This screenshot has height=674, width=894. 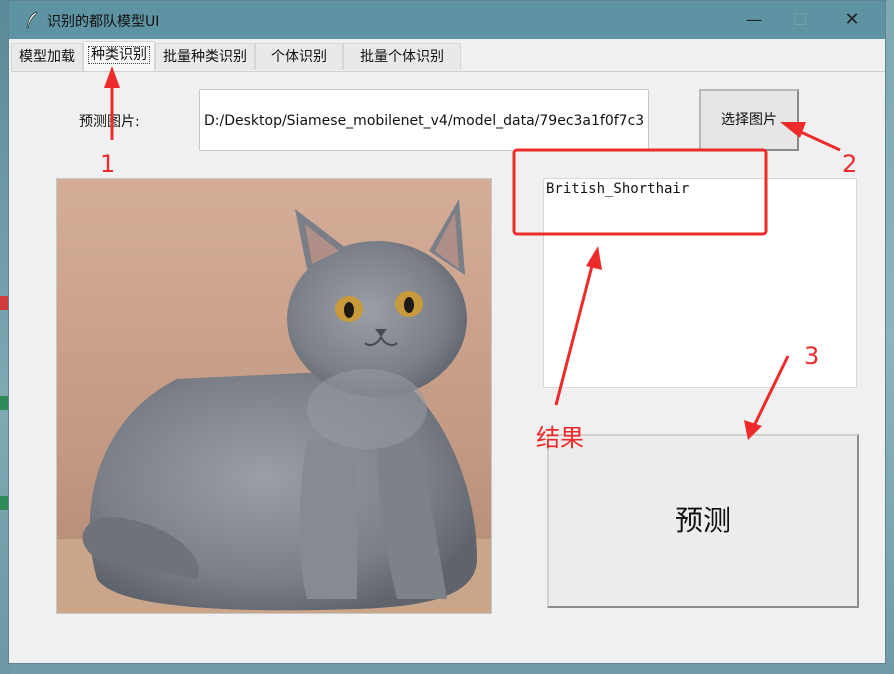 What do you see at coordinates (560, 438) in the screenshot?
I see `annotation-result-label: 结果` at bounding box center [560, 438].